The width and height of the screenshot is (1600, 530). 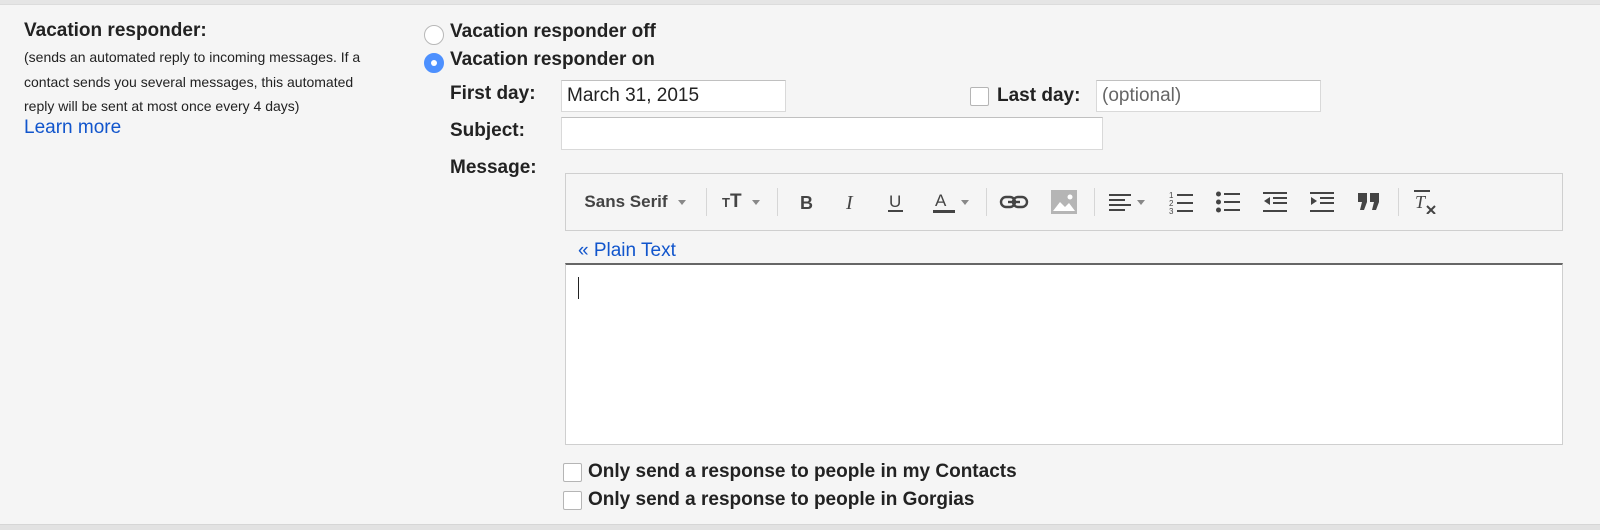 I want to click on link-icon, so click(x=1014, y=202).